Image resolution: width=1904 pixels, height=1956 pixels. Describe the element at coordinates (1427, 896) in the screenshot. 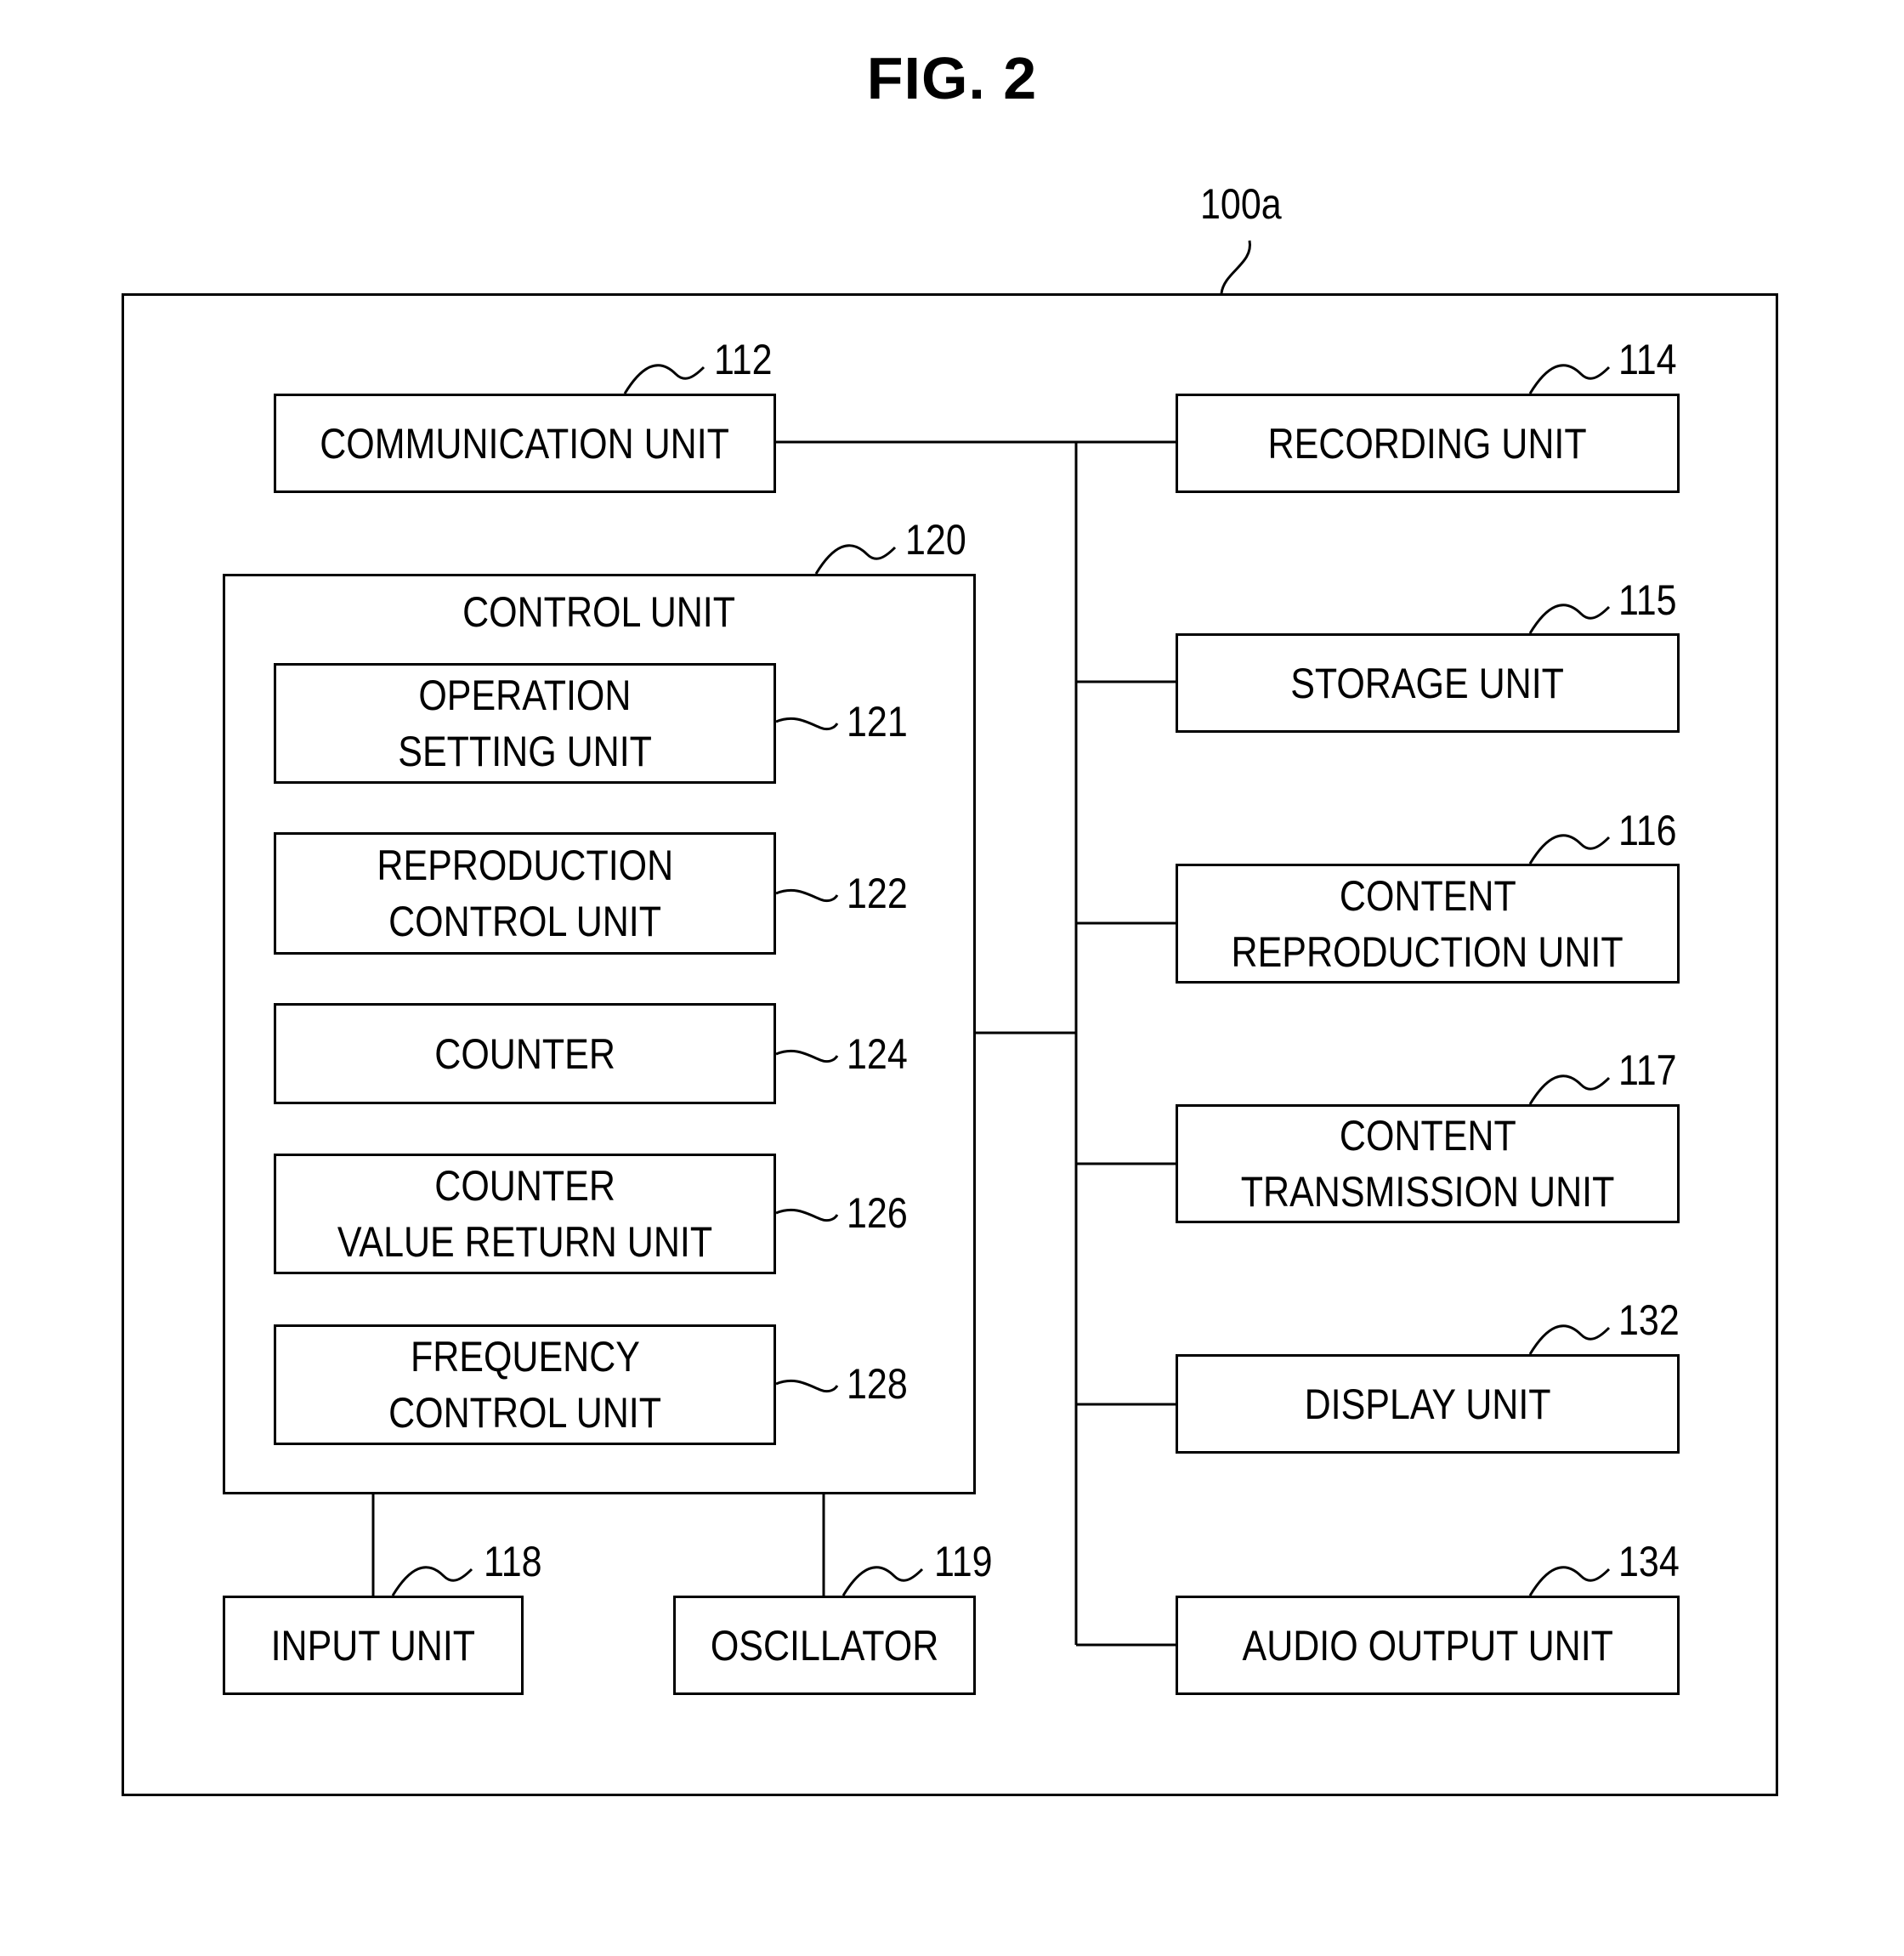

I see `content-reproduction-unit-label-line1: CONTENT` at that location.